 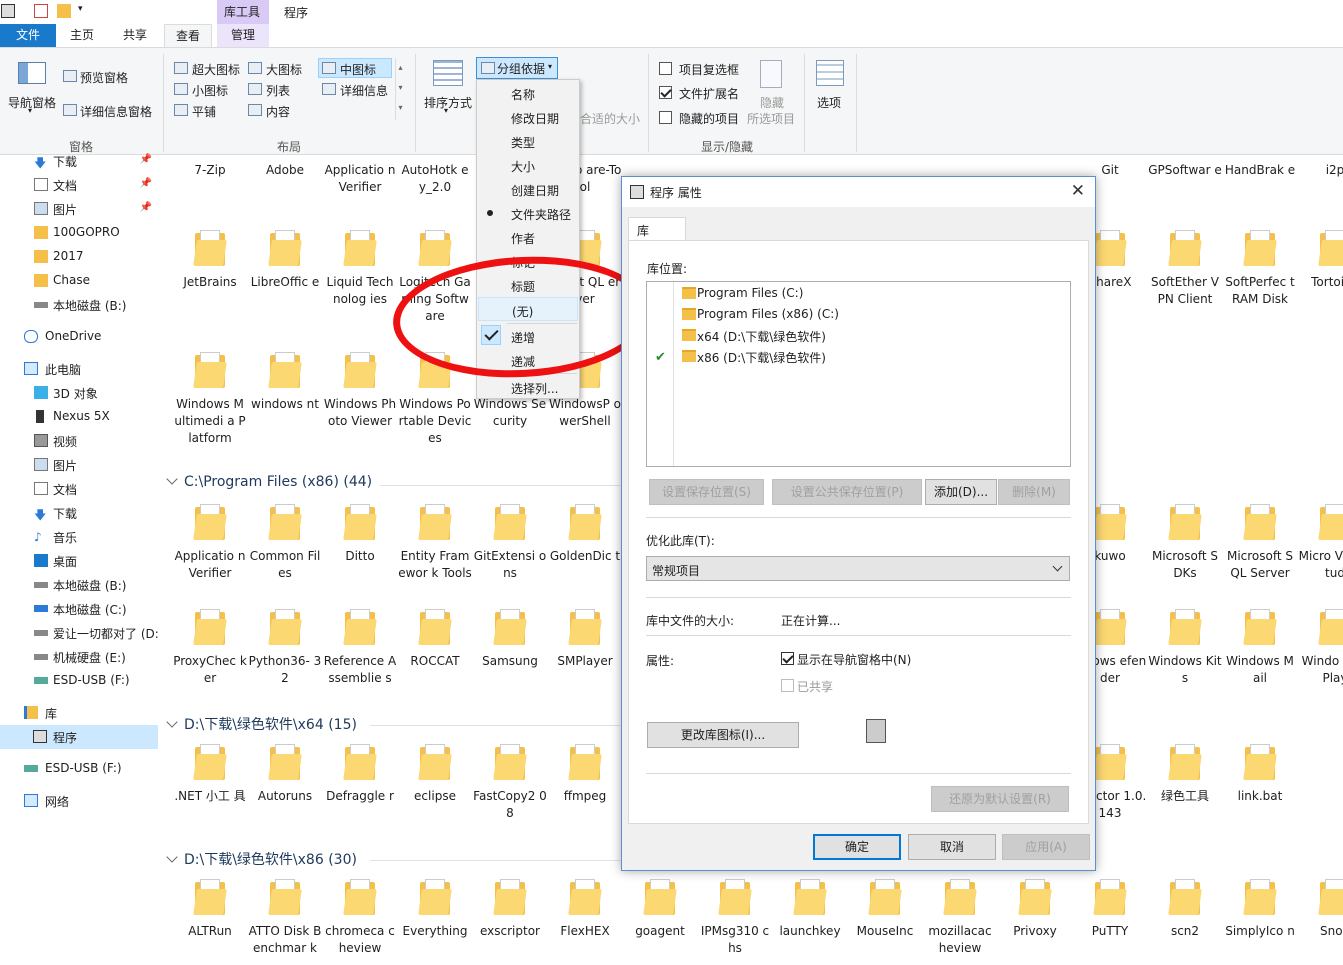 What do you see at coordinates (79, 257) in the screenshot?
I see `nav-item-2017: 2017` at bounding box center [79, 257].